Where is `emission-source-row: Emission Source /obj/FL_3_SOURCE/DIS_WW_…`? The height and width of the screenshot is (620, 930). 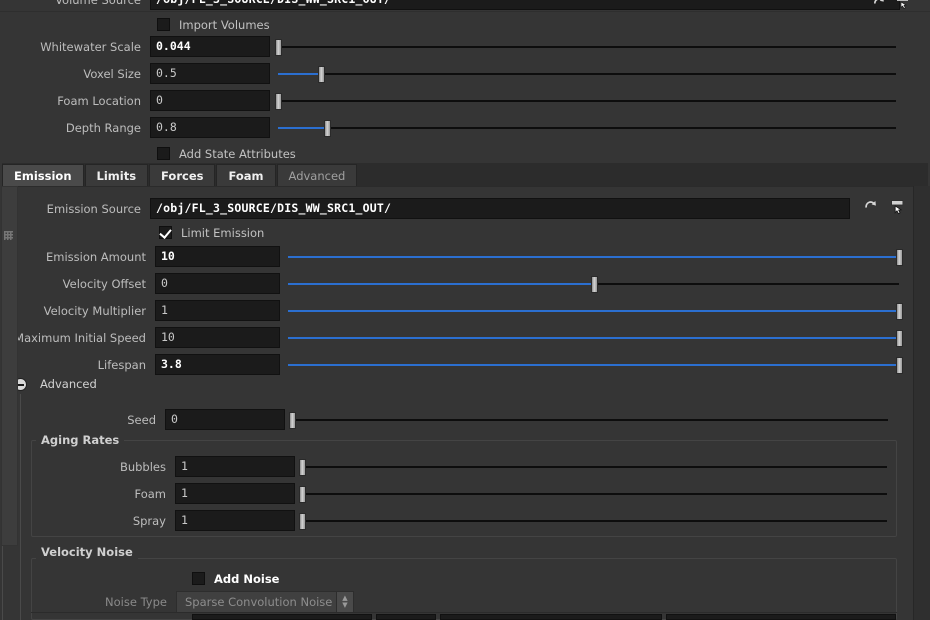 emission-source-row: Emission Source /obj/FL_3_SOURCE/DIS_WW_… is located at coordinates (430, 208).